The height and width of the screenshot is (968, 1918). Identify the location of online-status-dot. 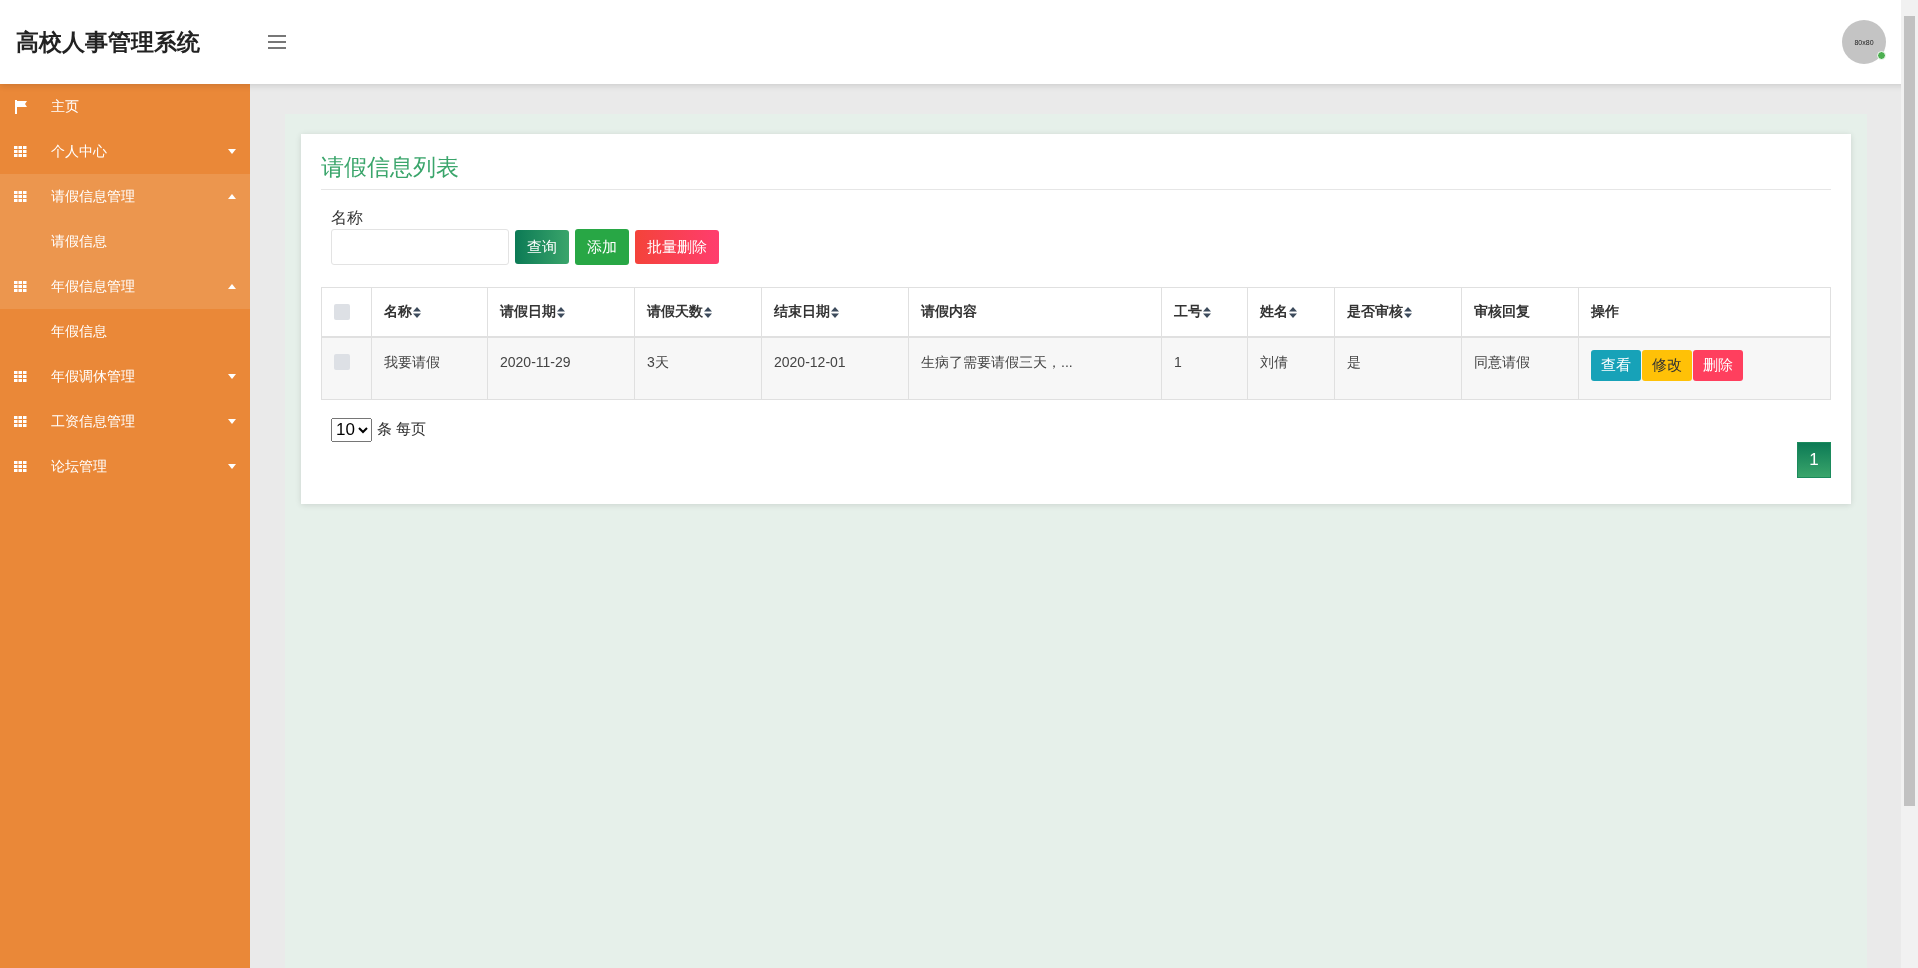
(1881, 55).